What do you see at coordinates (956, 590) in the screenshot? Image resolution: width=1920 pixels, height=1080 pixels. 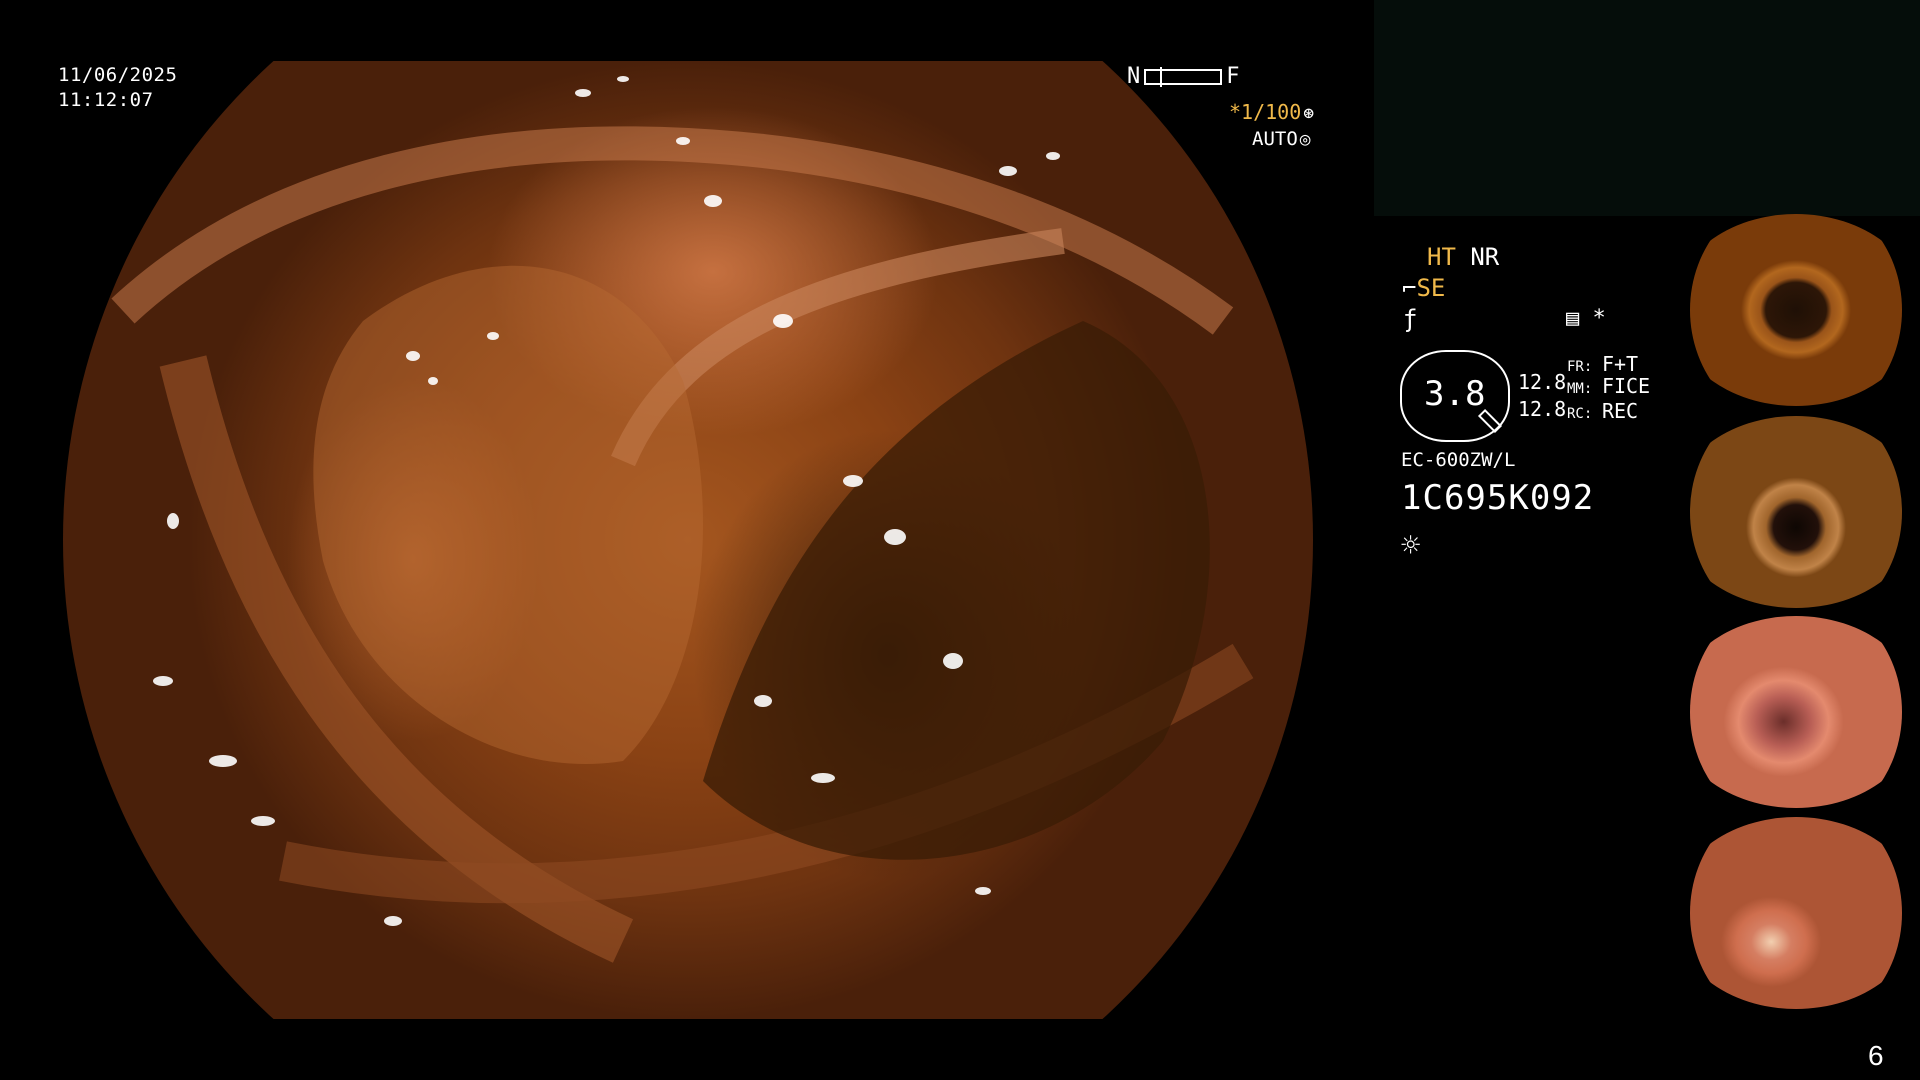 I see `dark-lumen` at bounding box center [956, 590].